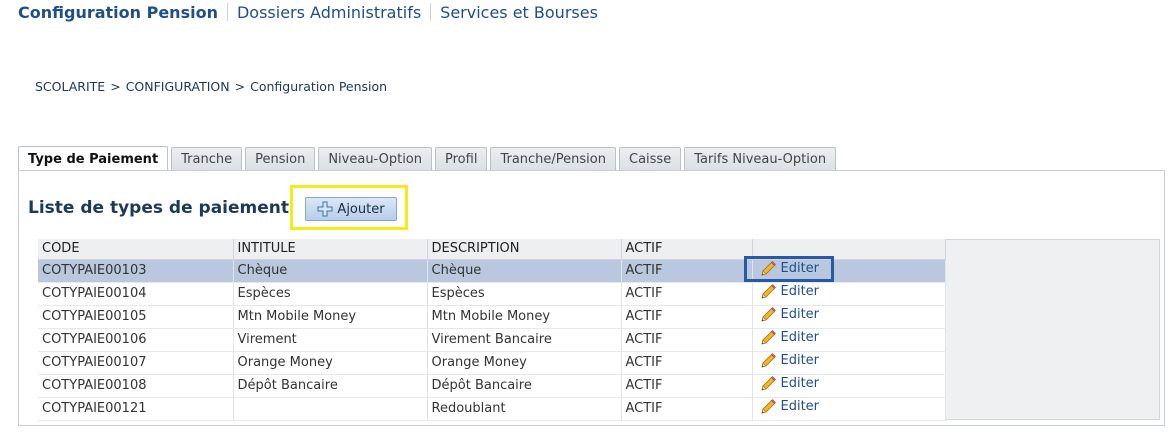 The height and width of the screenshot is (438, 1172). Describe the element at coordinates (330, 386) in the screenshot. I see `cell-intitule: Dépôt Bancaire` at that location.